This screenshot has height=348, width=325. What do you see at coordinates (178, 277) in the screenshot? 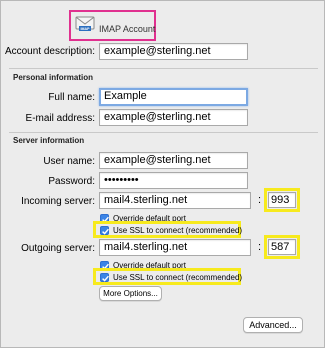
I see `outgoing-ssl-label: Use SSL to connect (recommended)` at bounding box center [178, 277].